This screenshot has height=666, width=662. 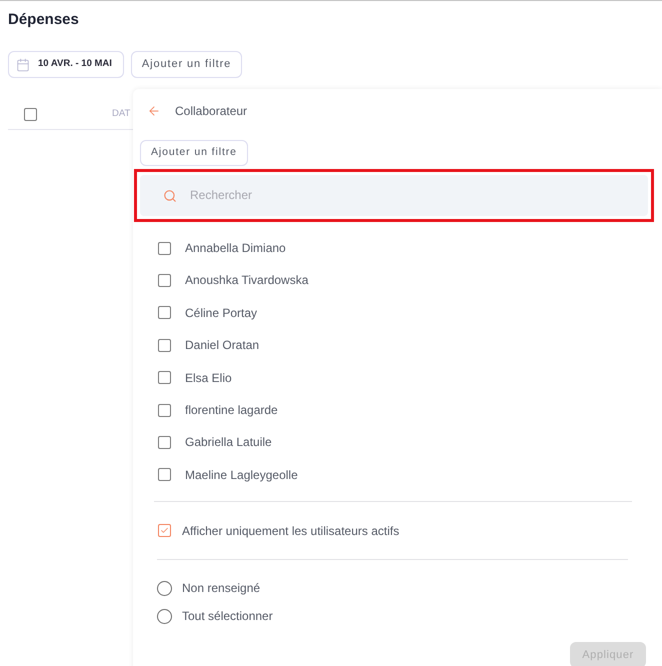 I want to click on person-name: Daniel Oratan, so click(x=222, y=345).